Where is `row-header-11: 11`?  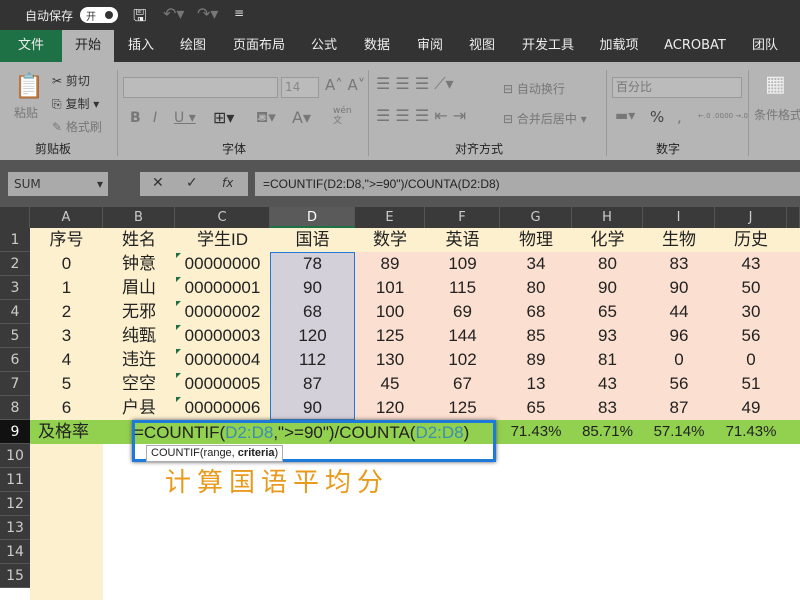 row-header-11: 11 is located at coordinates (15, 480).